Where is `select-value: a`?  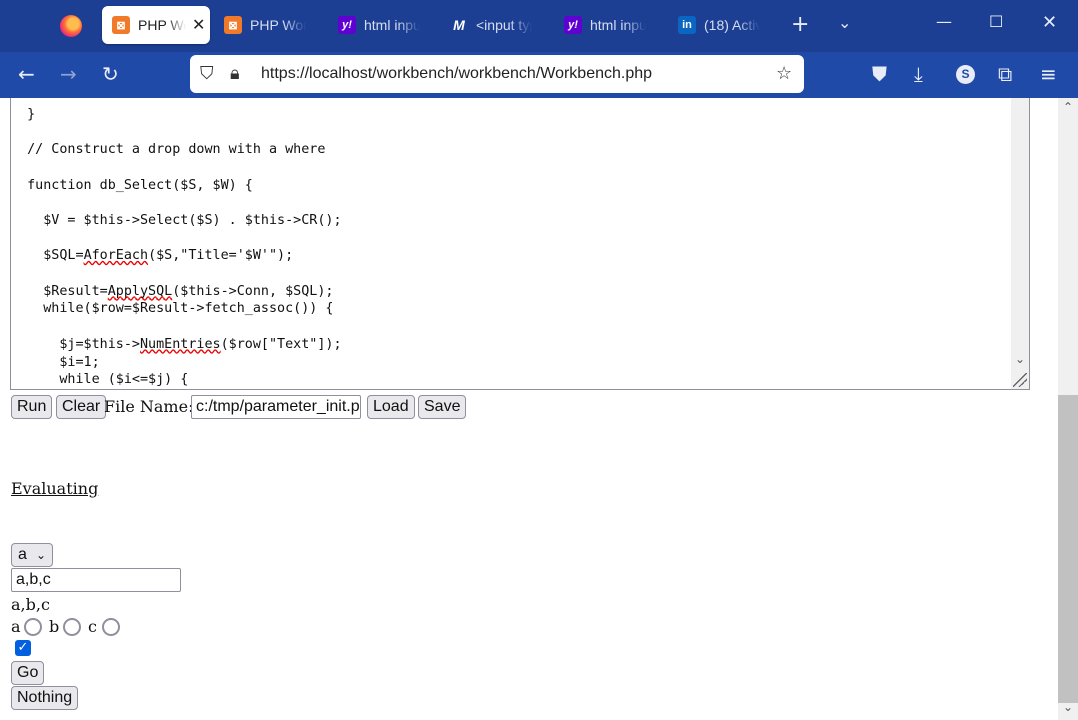
select-value: a is located at coordinates (22, 554).